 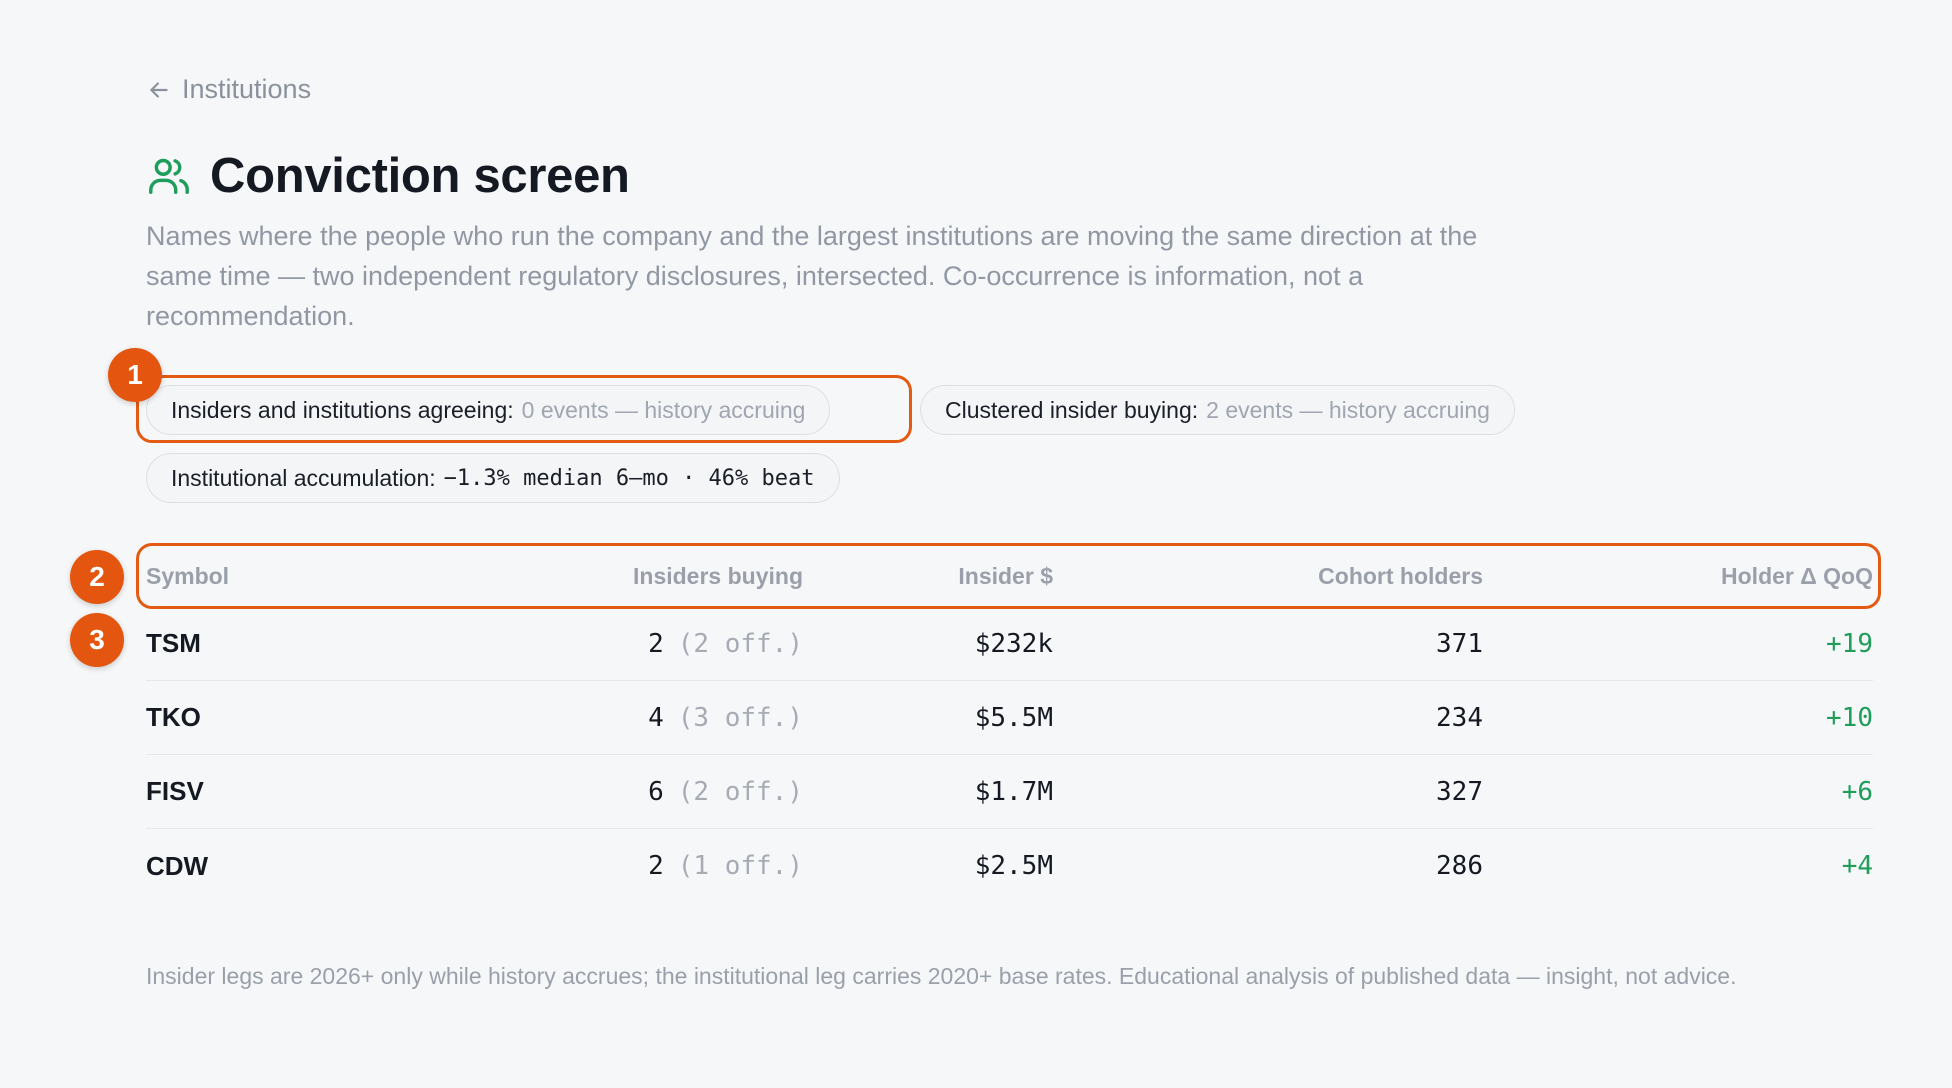 What do you see at coordinates (1459, 717) in the screenshot?
I see `cohort-holders-cell: 234` at bounding box center [1459, 717].